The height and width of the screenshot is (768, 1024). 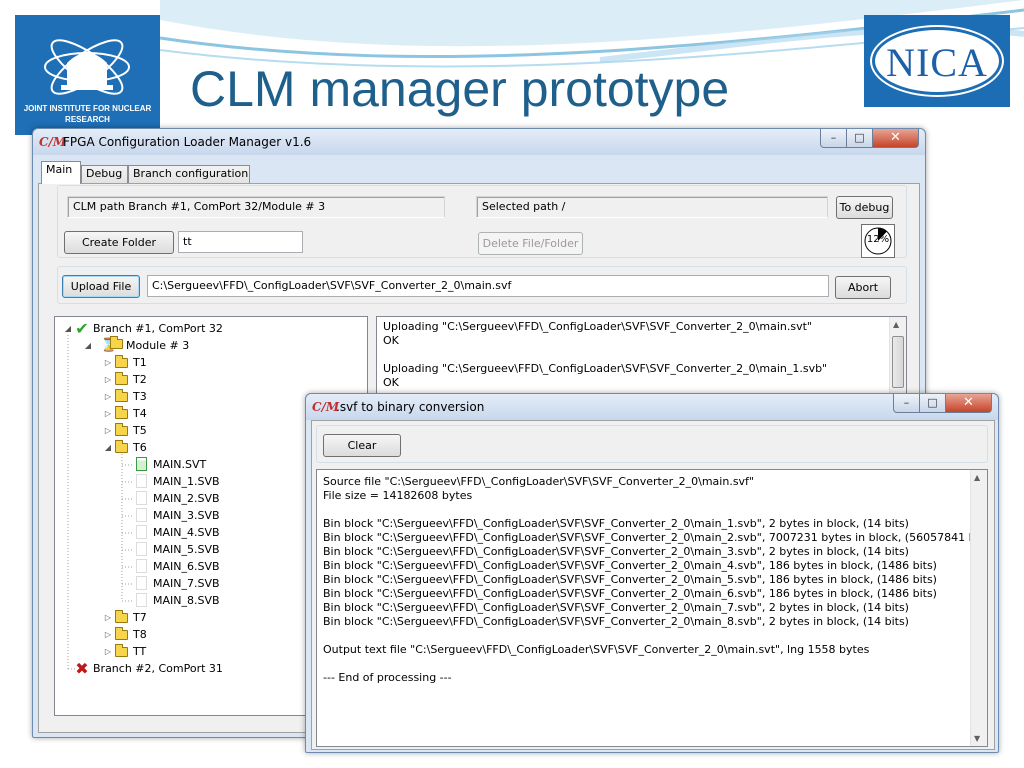 I want to click on slide-title: CLM manager prototype, so click(x=460, y=89).